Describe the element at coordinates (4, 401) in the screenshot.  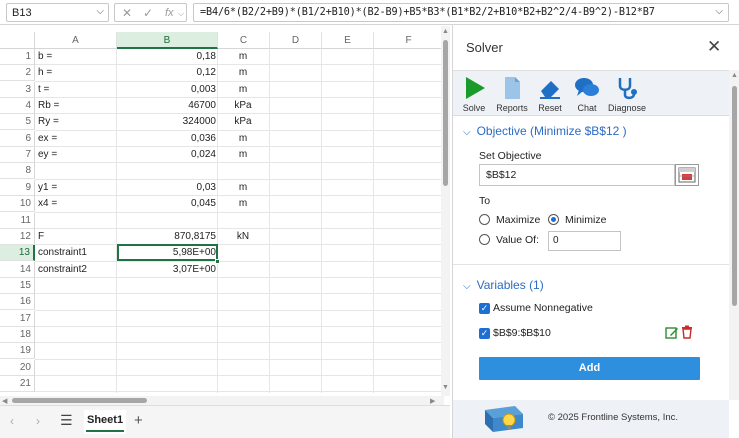
I see `scroll-left-icon: ◀` at that location.